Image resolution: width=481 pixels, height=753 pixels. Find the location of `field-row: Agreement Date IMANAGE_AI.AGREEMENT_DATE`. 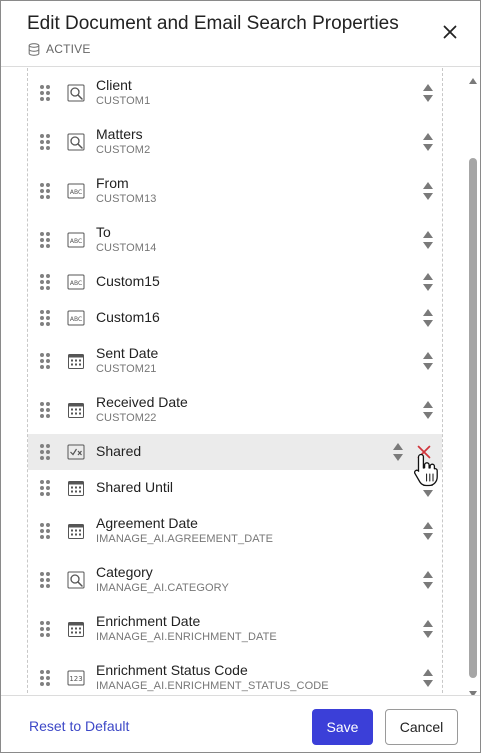

field-row: Agreement Date IMANAGE_AI.AGREEMENT_DATE is located at coordinates (235, 530).